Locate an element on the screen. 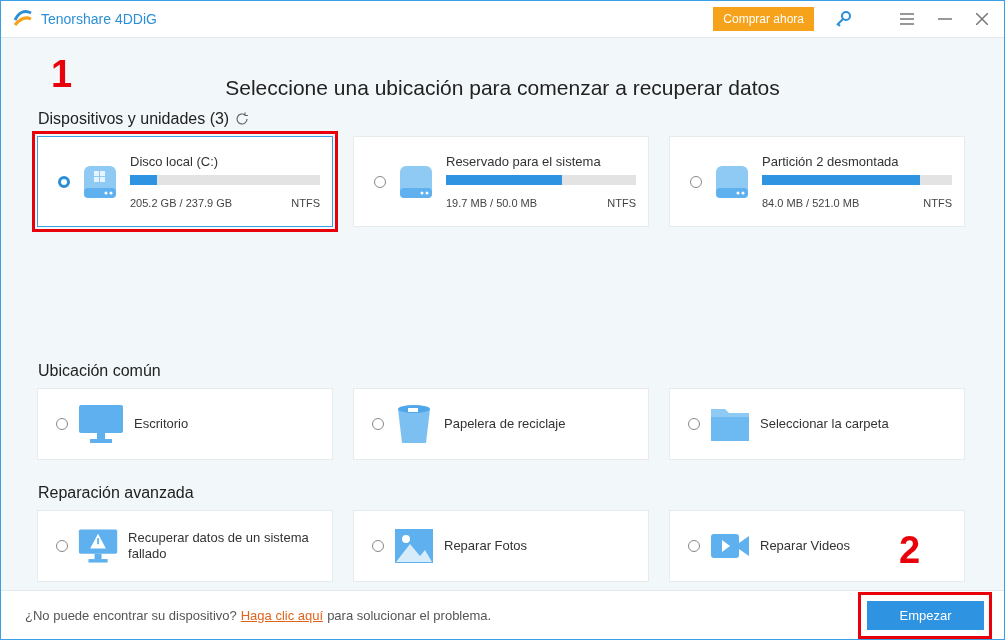  key-icon is located at coordinates (843, 19).